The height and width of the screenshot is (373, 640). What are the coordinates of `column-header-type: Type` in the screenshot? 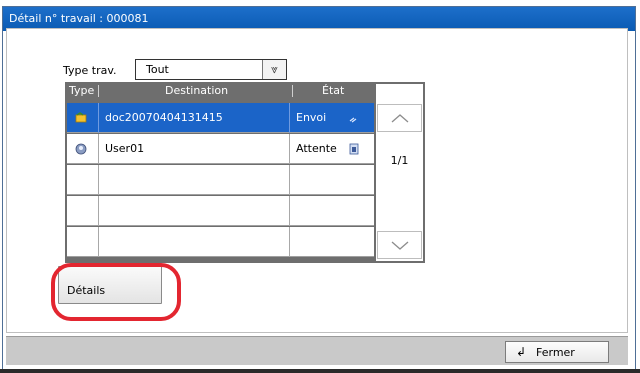 It's located at (82, 90).